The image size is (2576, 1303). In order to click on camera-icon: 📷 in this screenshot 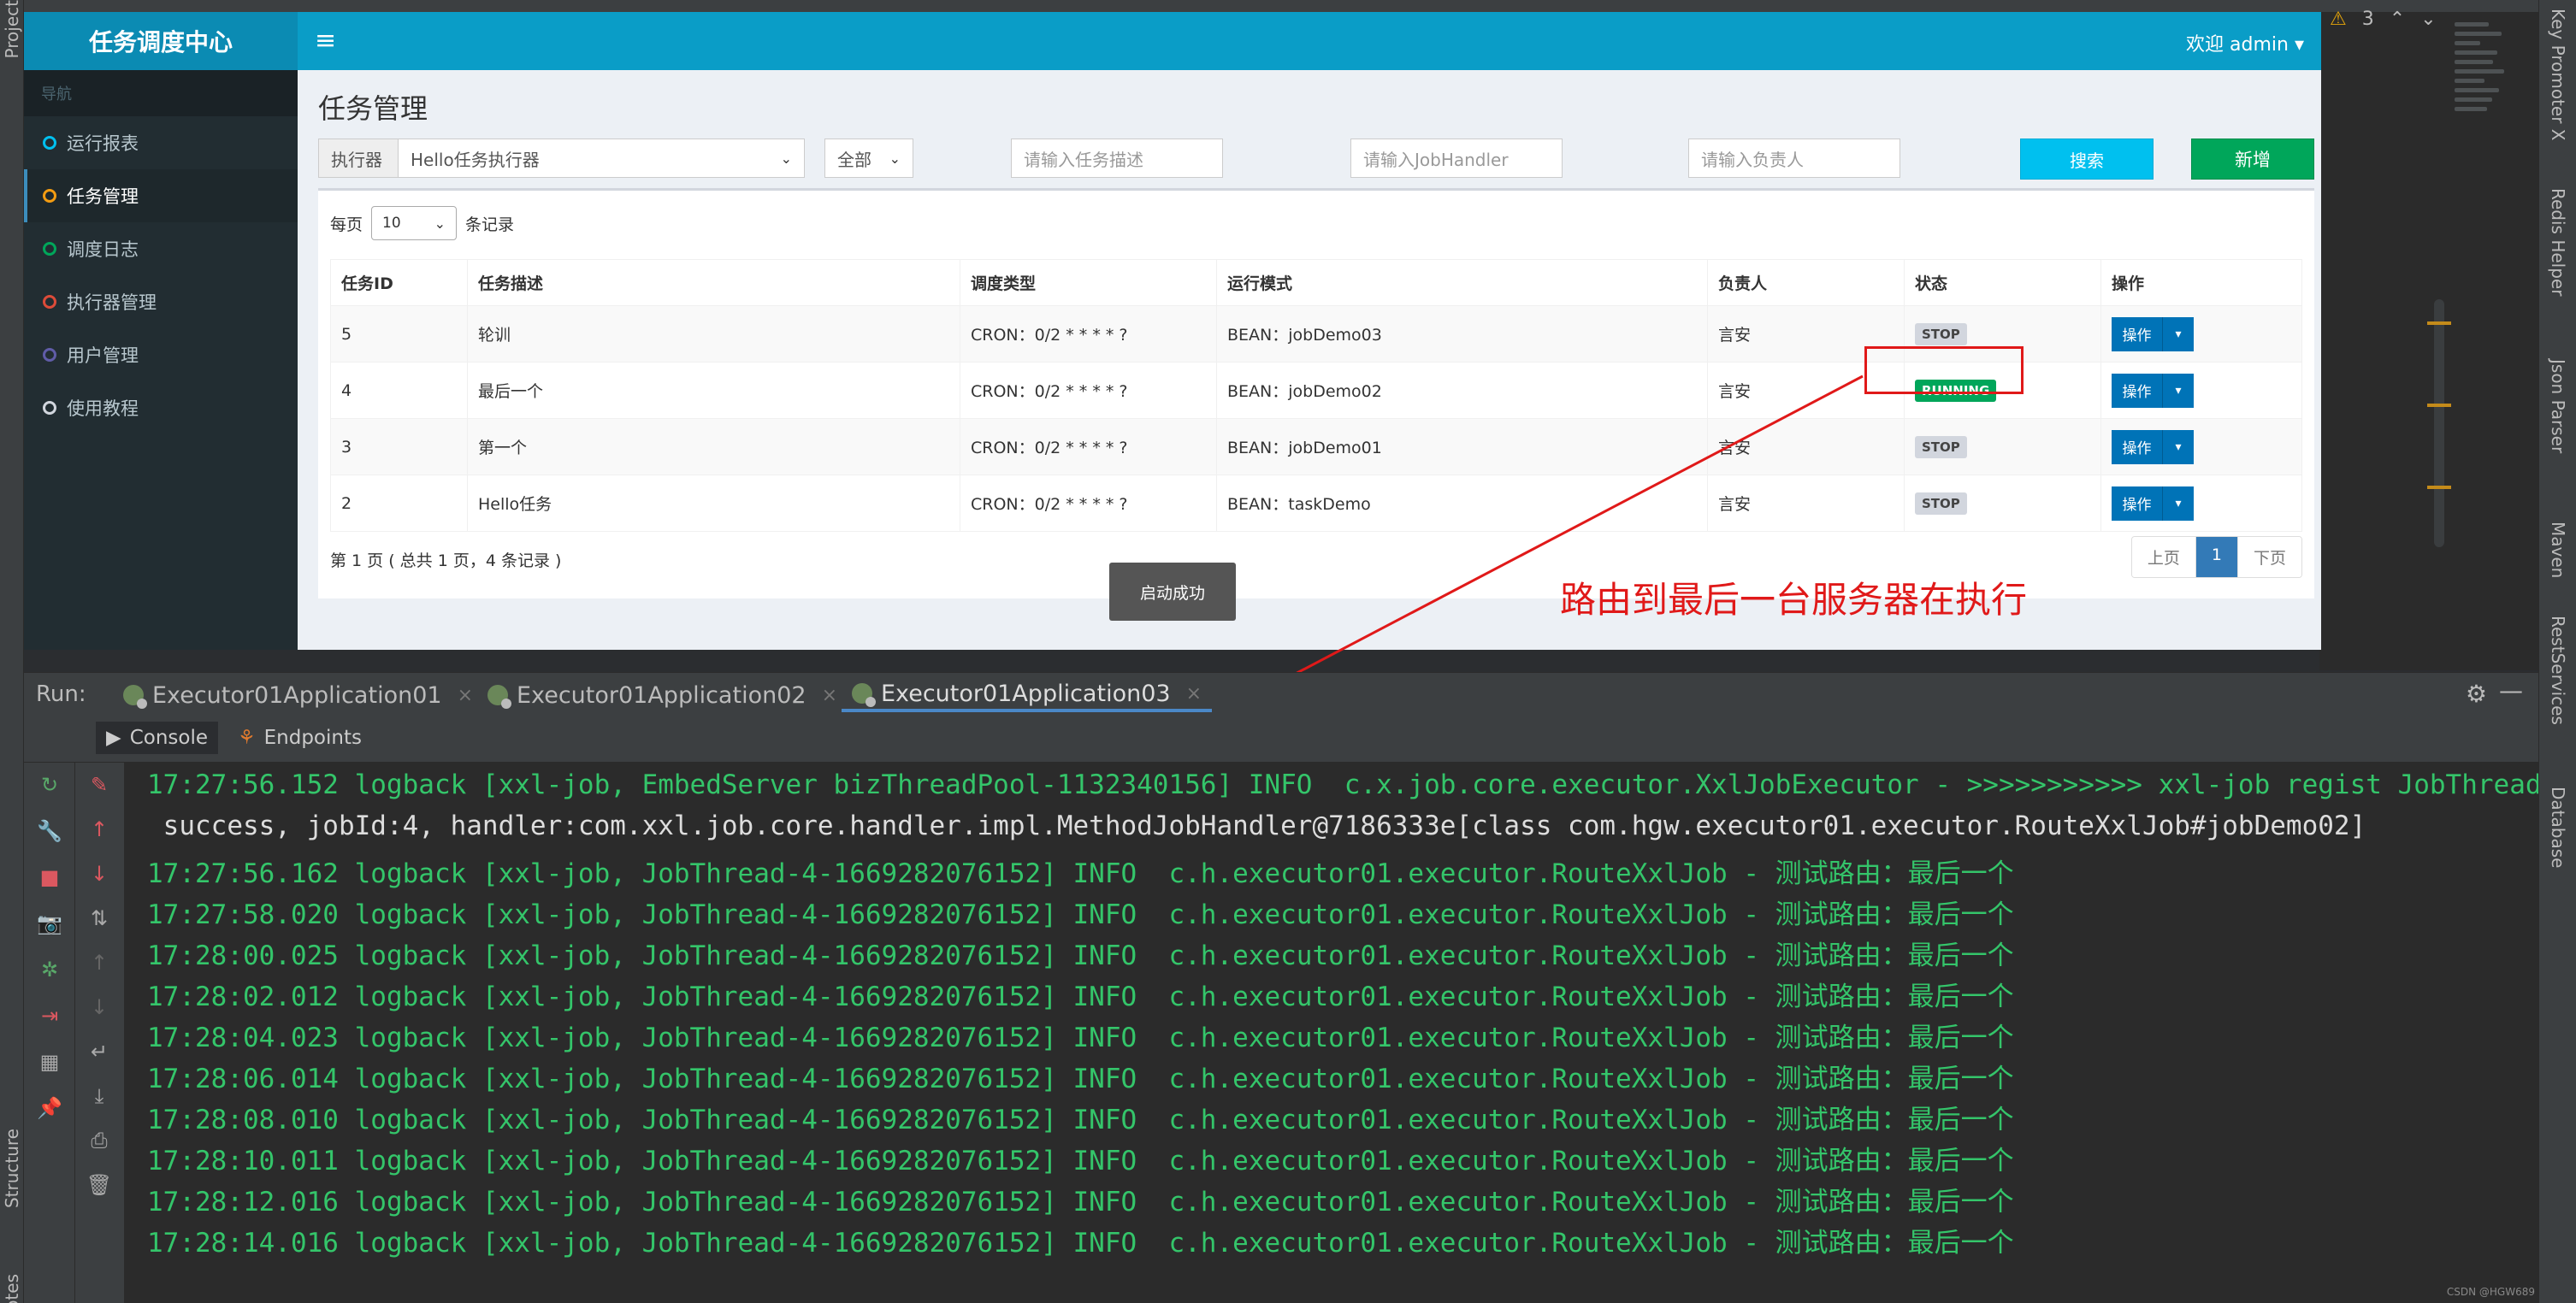, I will do `click(49, 923)`.